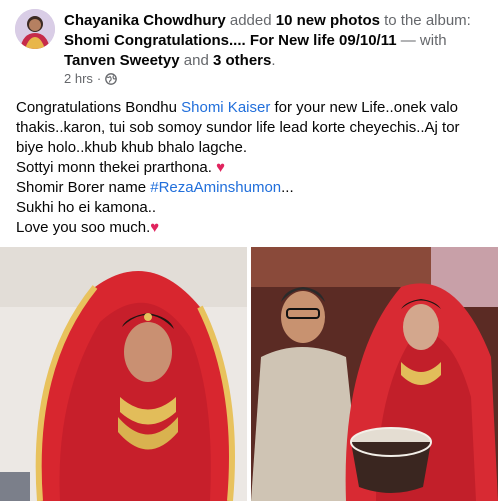  Describe the element at coordinates (196, 60) in the screenshot. I see `and-text: and` at that location.